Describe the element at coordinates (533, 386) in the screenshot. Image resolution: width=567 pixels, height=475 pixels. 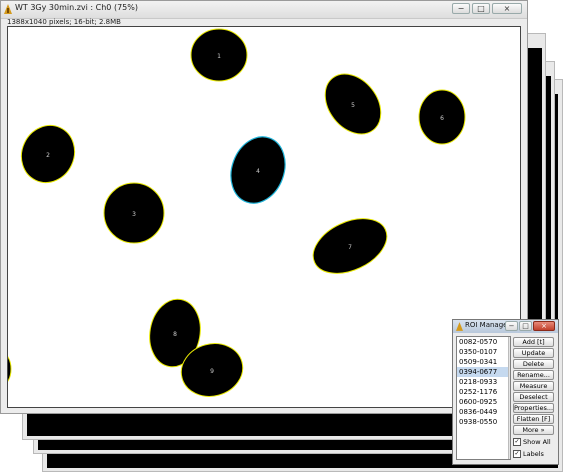
I see `measure-button: Measure` at that location.